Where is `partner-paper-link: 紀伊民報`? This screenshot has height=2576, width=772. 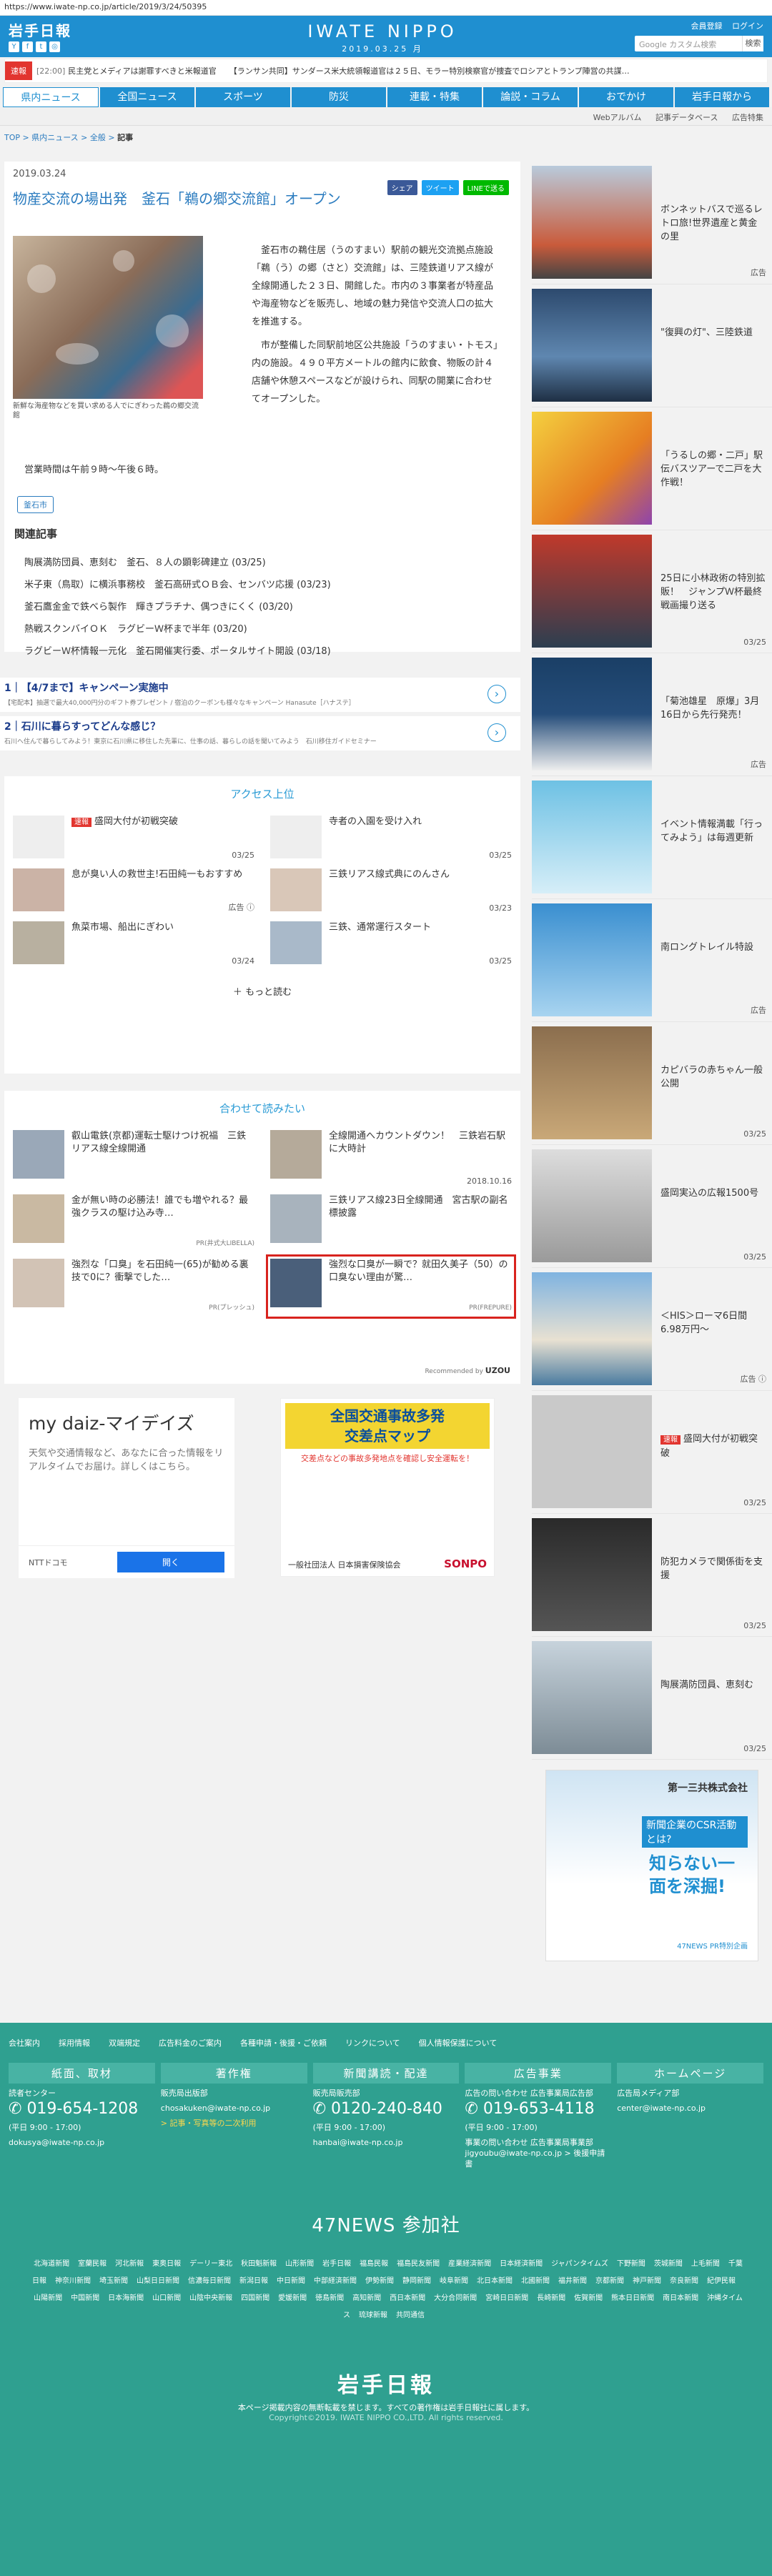
partner-paper-link: 紀伊民報 is located at coordinates (721, 2281).